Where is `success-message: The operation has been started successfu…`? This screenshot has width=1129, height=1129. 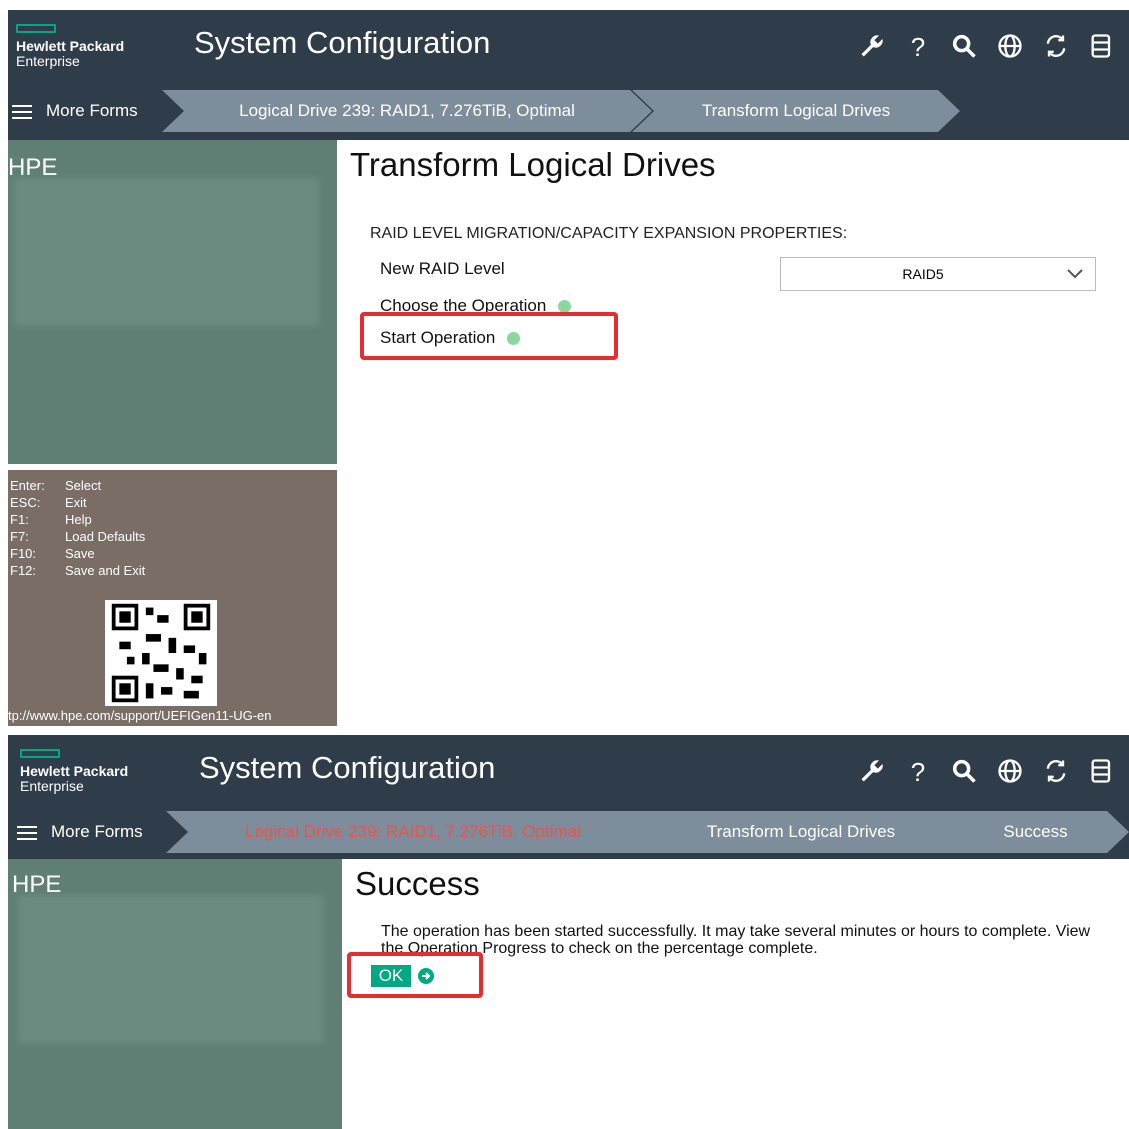 success-message: The operation has been started successfu… is located at coordinates (736, 940).